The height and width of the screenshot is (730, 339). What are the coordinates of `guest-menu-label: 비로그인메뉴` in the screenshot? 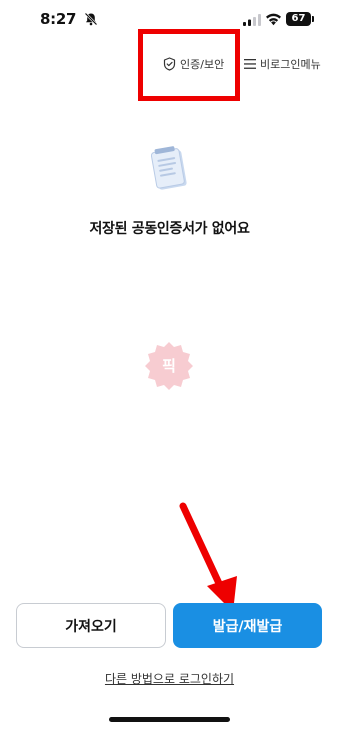 It's located at (290, 64).